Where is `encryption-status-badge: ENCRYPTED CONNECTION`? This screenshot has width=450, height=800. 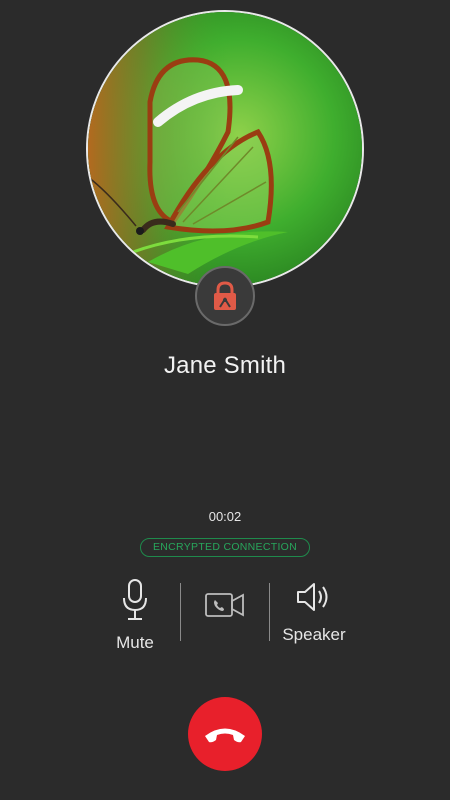
encryption-status-badge: ENCRYPTED CONNECTION is located at coordinates (225, 547).